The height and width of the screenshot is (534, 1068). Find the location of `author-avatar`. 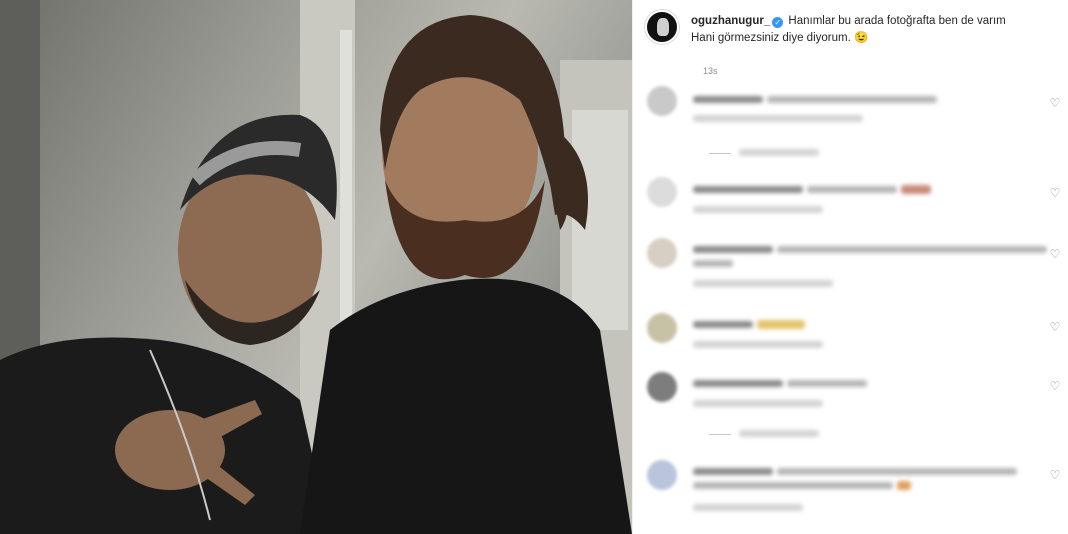

author-avatar is located at coordinates (662, 27).